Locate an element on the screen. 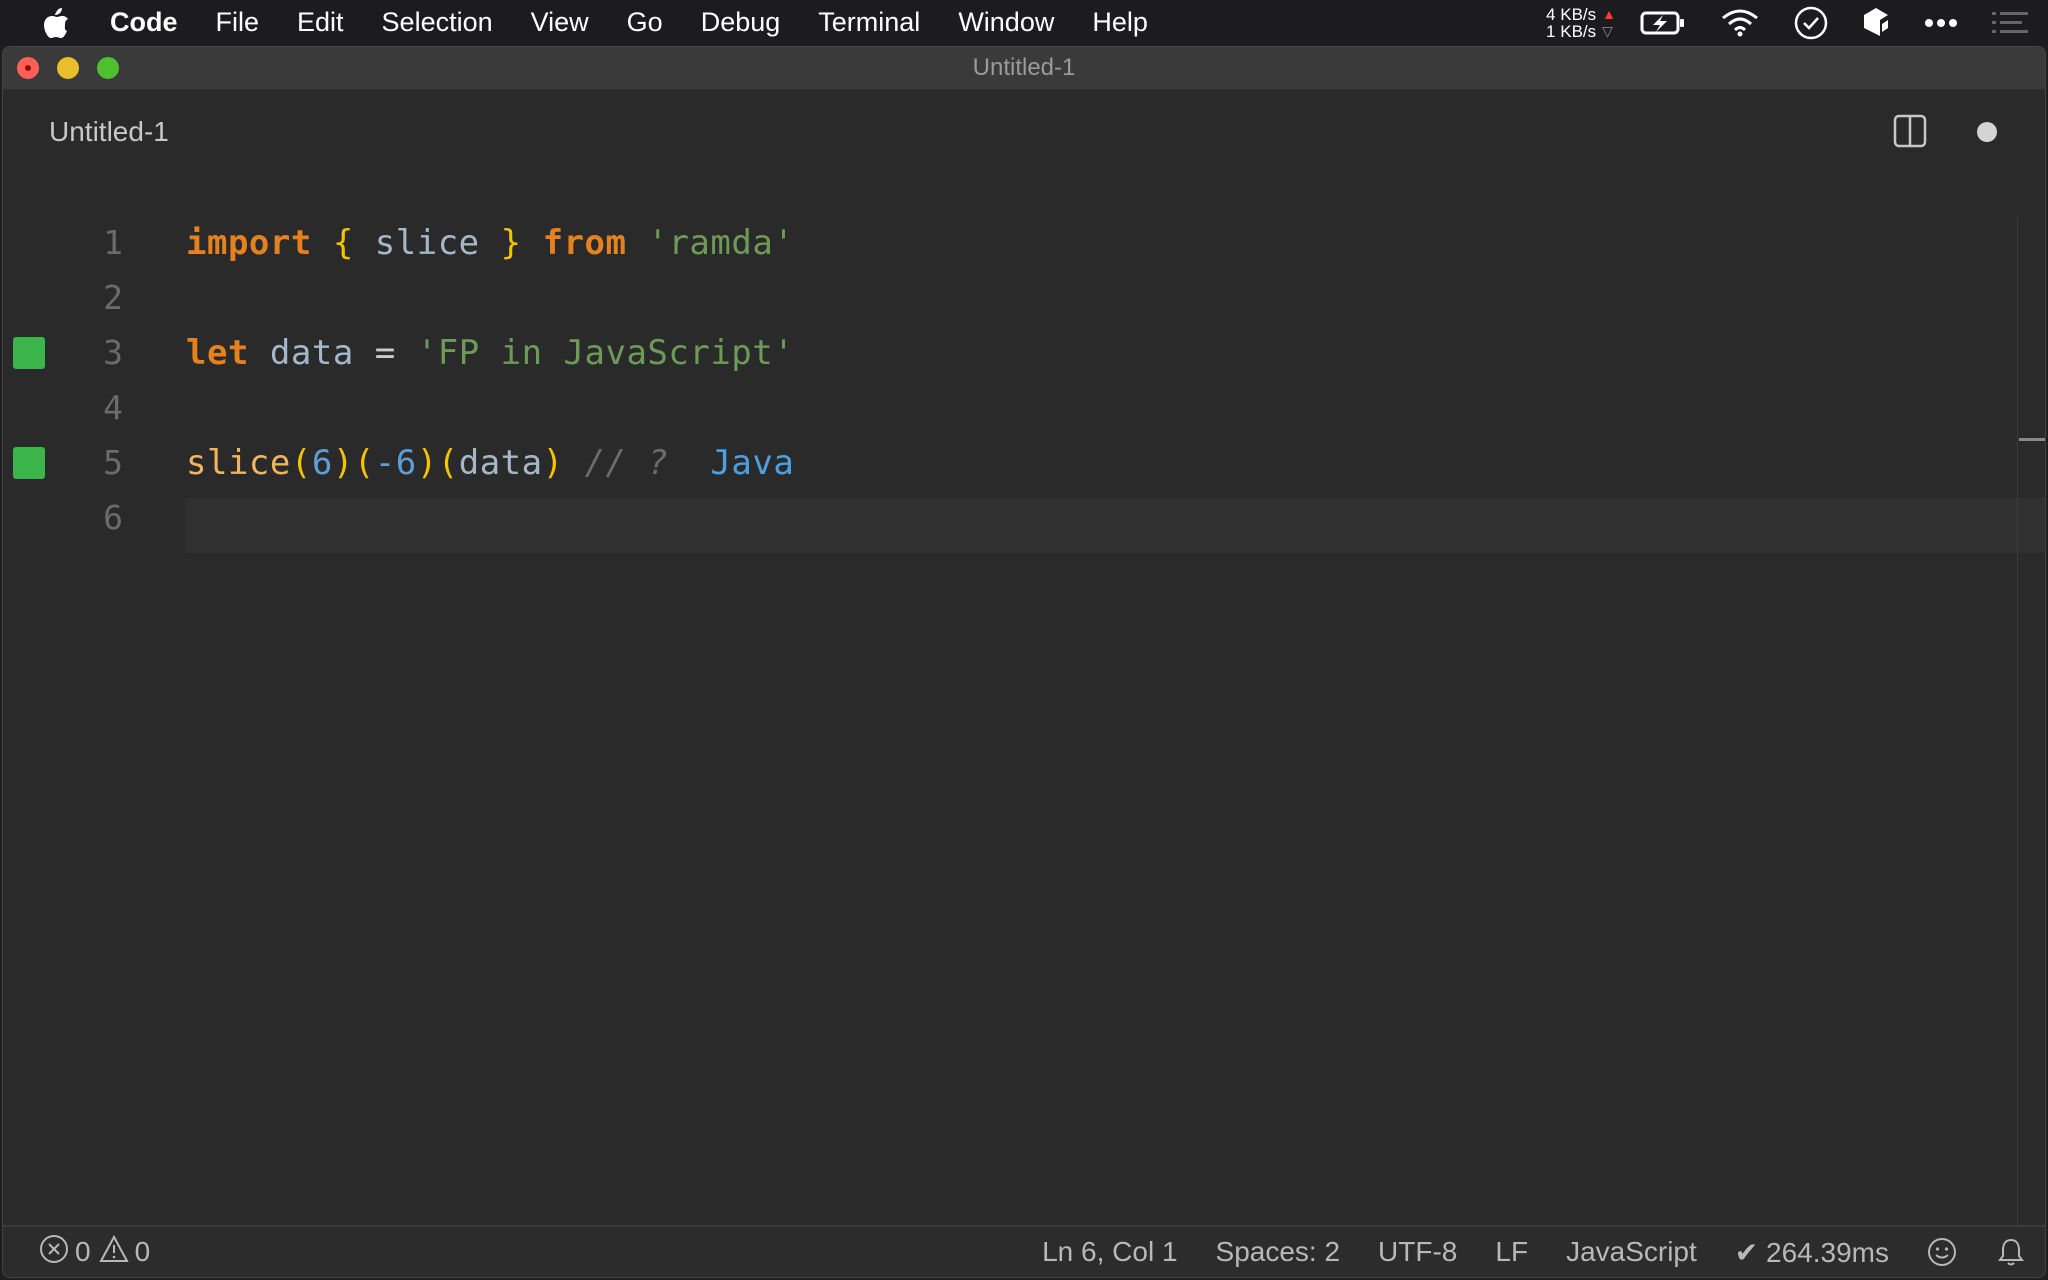  menu-terminal: Terminal is located at coordinates (869, 22).